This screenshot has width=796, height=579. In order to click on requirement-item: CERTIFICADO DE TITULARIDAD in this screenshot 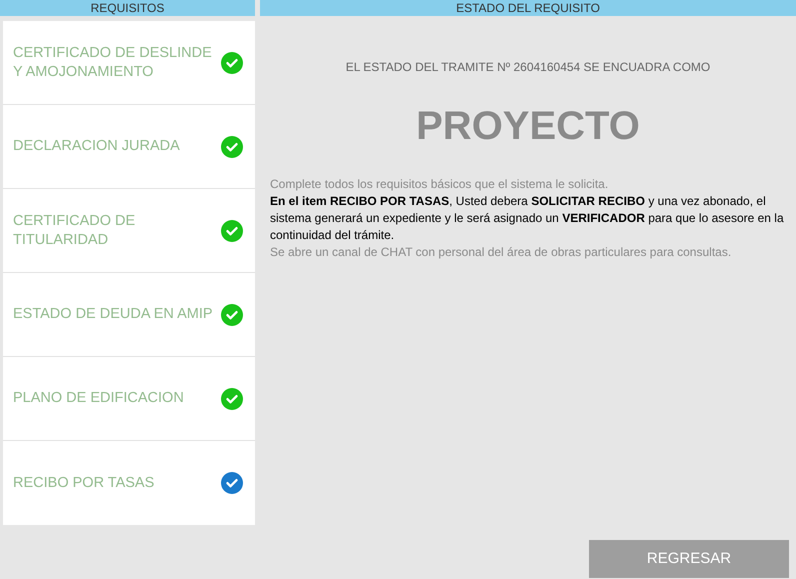, I will do `click(129, 231)`.